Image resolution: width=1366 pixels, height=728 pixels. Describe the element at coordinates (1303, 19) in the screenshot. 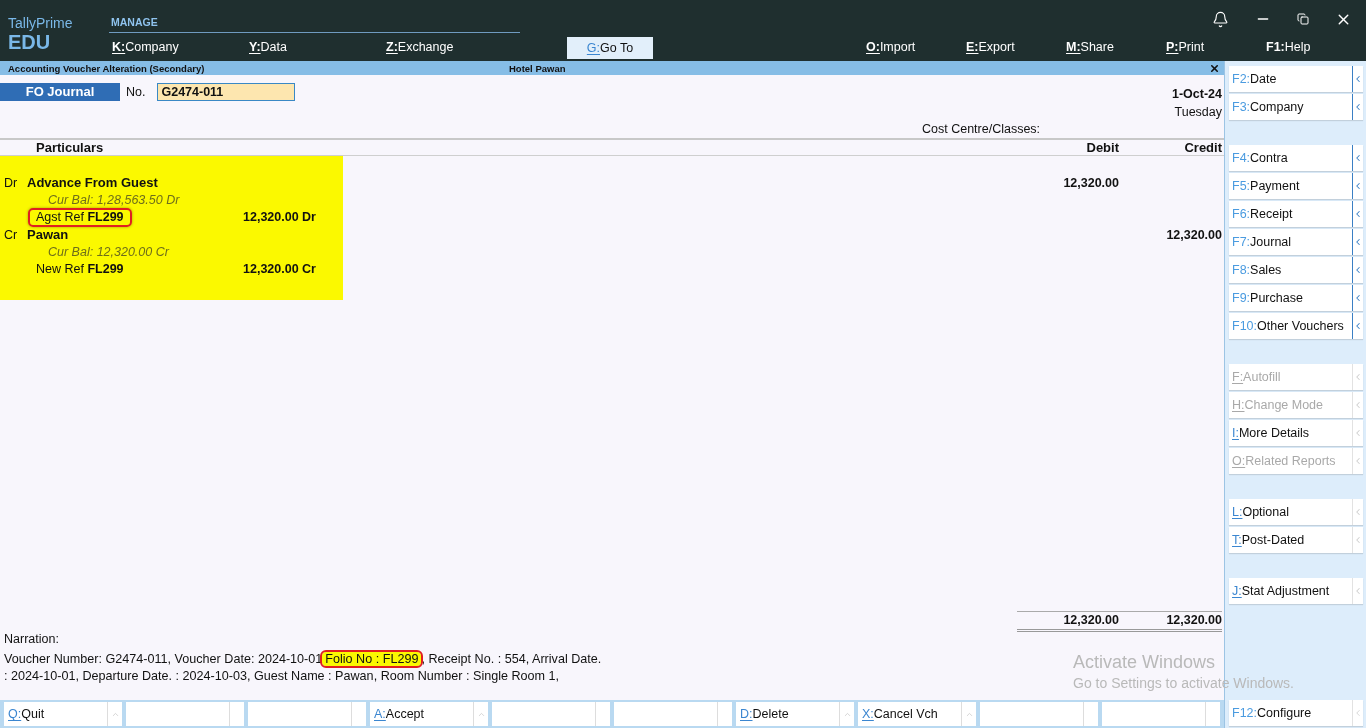

I see `restore-icon` at that location.